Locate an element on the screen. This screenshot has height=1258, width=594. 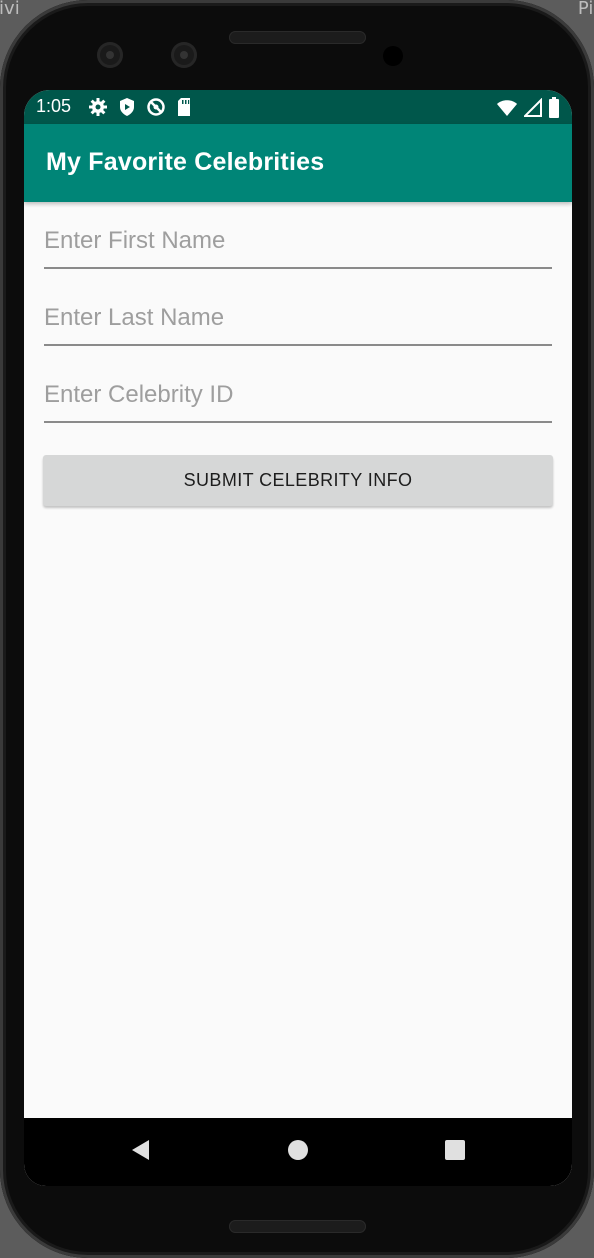
home-icon is located at coordinates (298, 1152).